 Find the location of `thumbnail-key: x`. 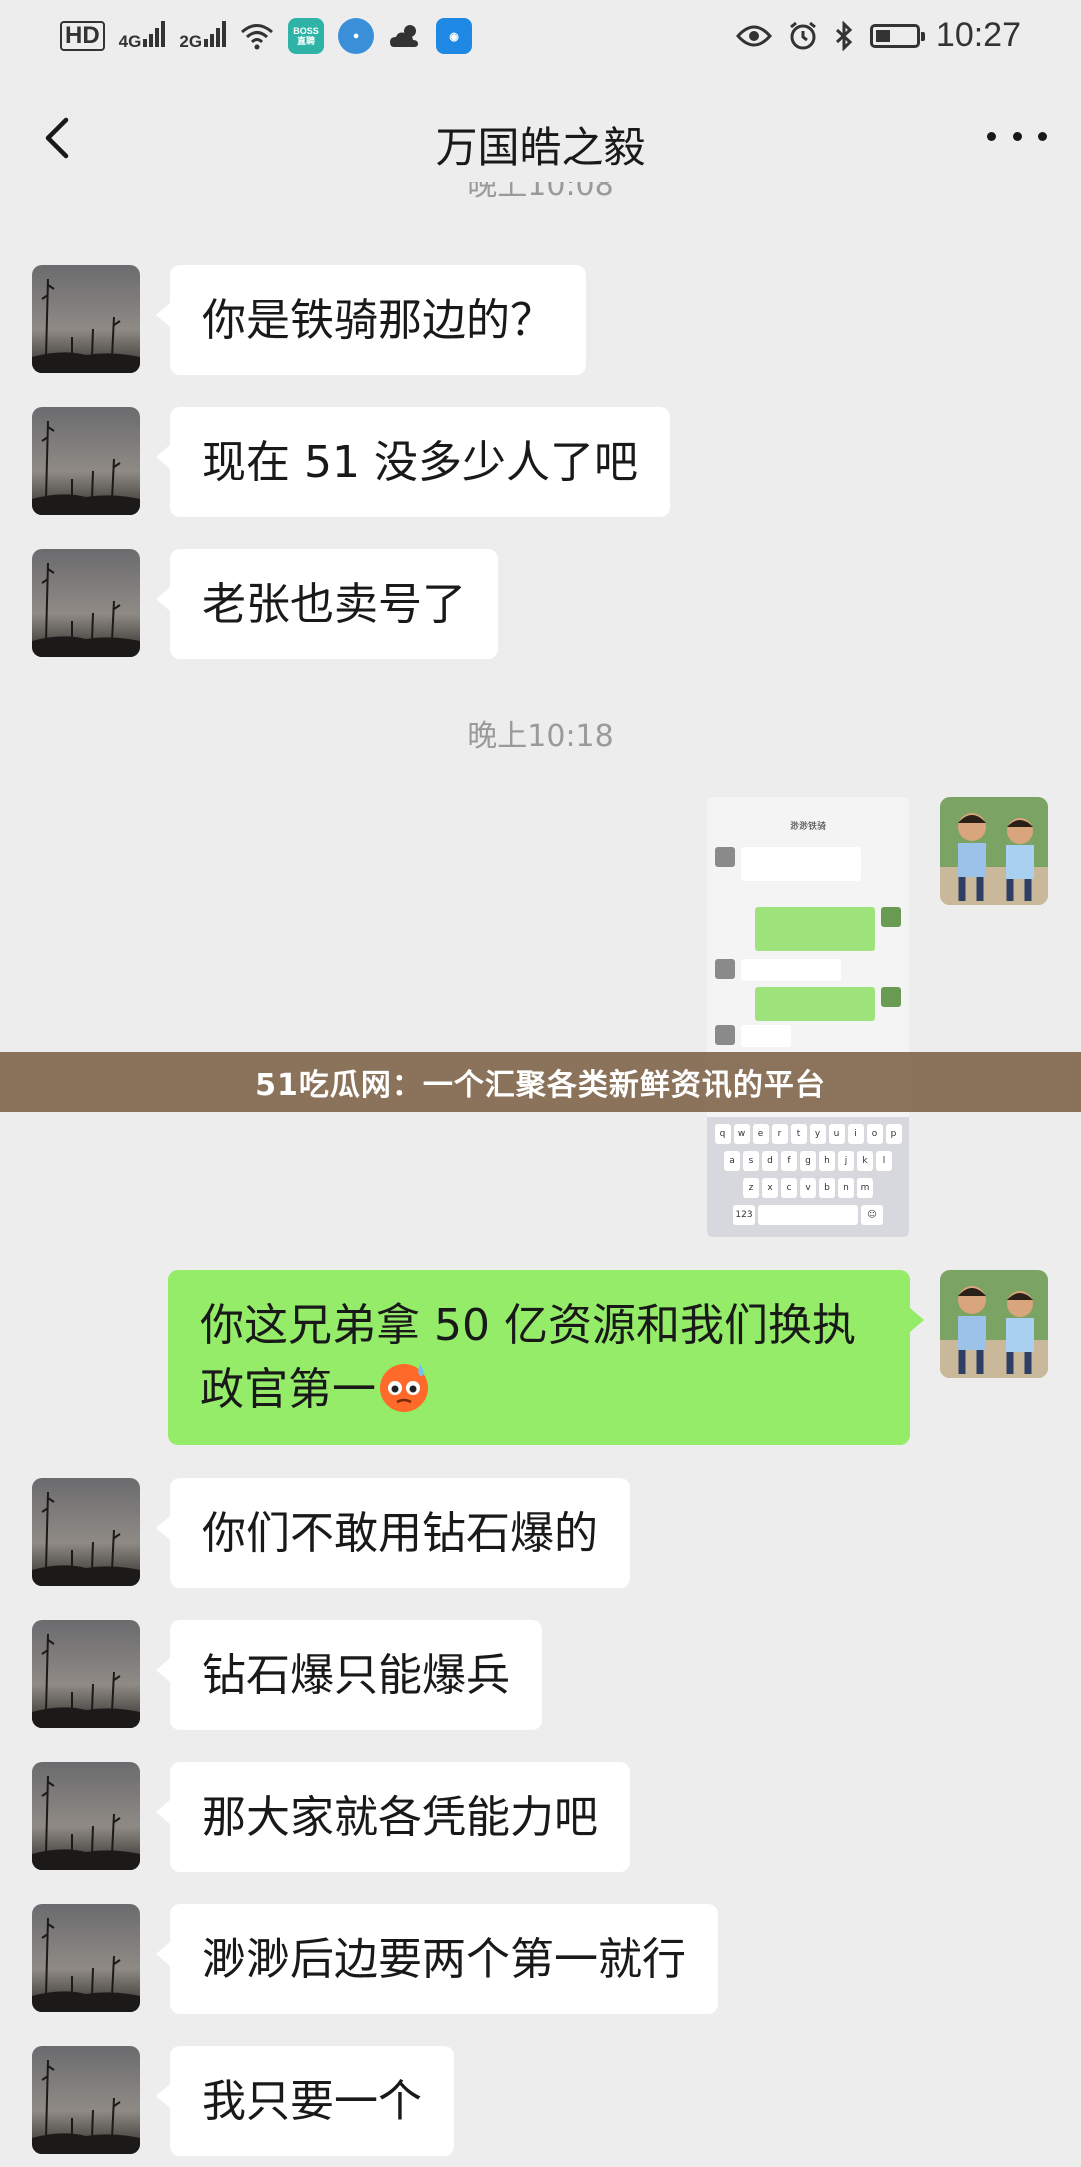

thumbnail-key: x is located at coordinates (770, 1188).